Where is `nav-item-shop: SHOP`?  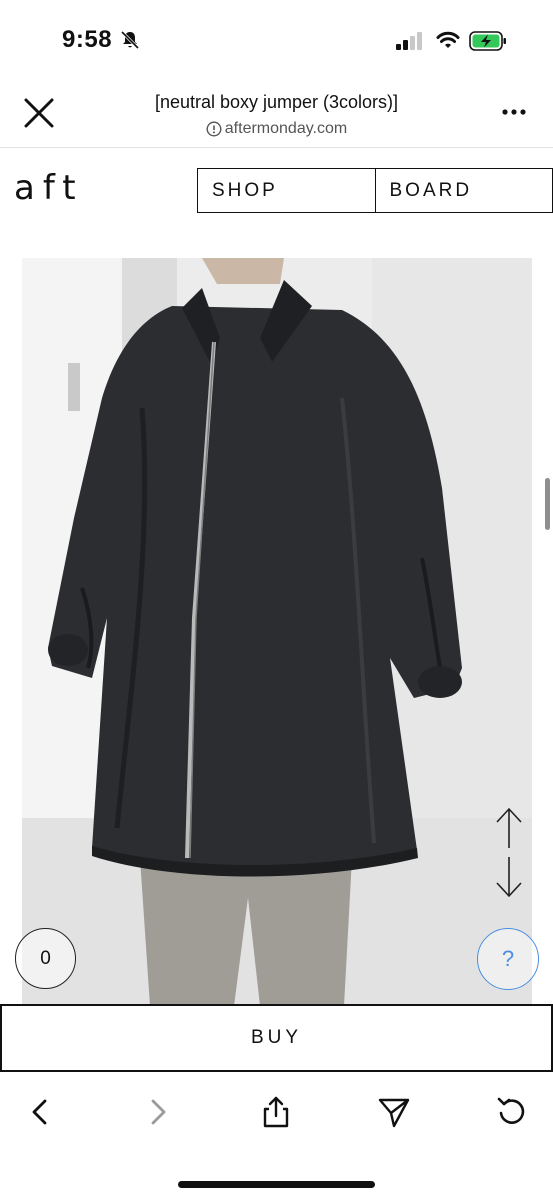 nav-item-shop: SHOP is located at coordinates (286, 190).